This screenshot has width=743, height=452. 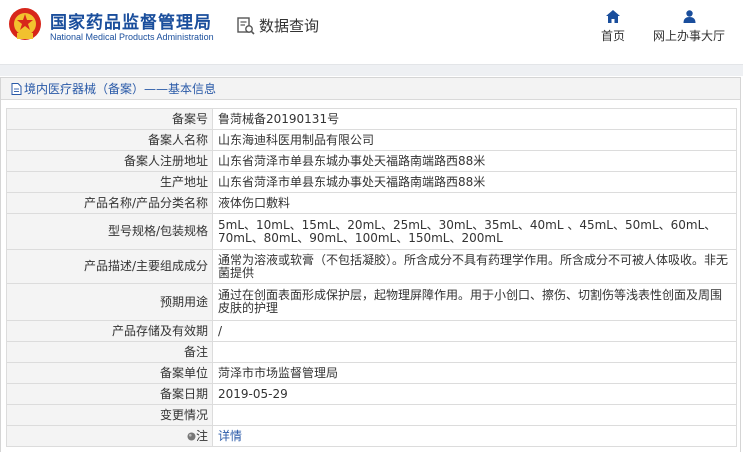 I want to click on org-name-en: National Medical Products Administration, so click(x=132, y=37).